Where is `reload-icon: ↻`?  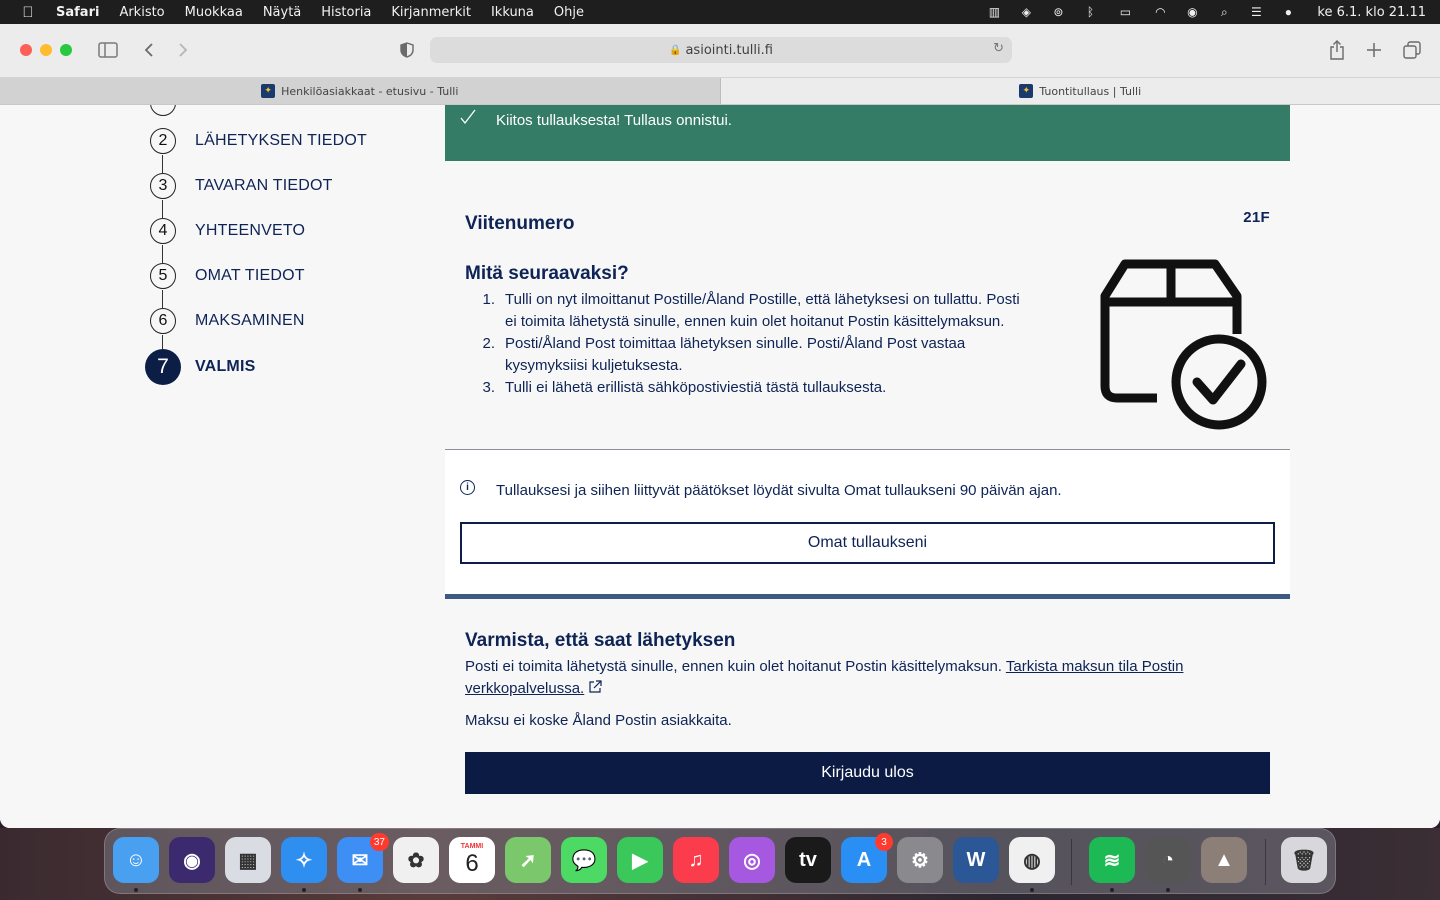 reload-icon: ↻ is located at coordinates (998, 48).